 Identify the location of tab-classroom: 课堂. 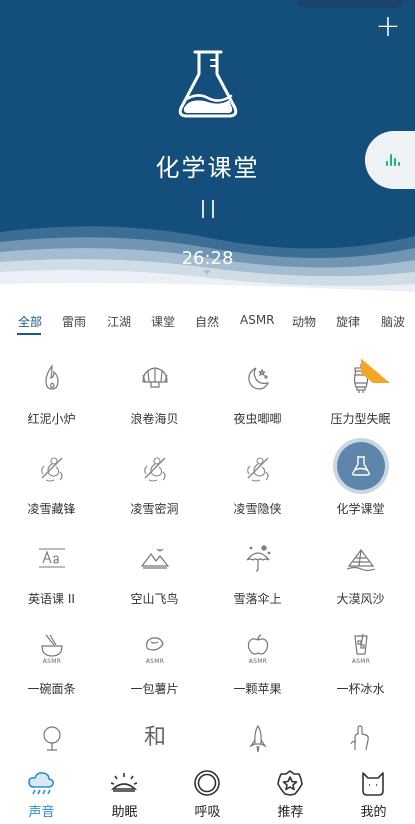
(163, 321).